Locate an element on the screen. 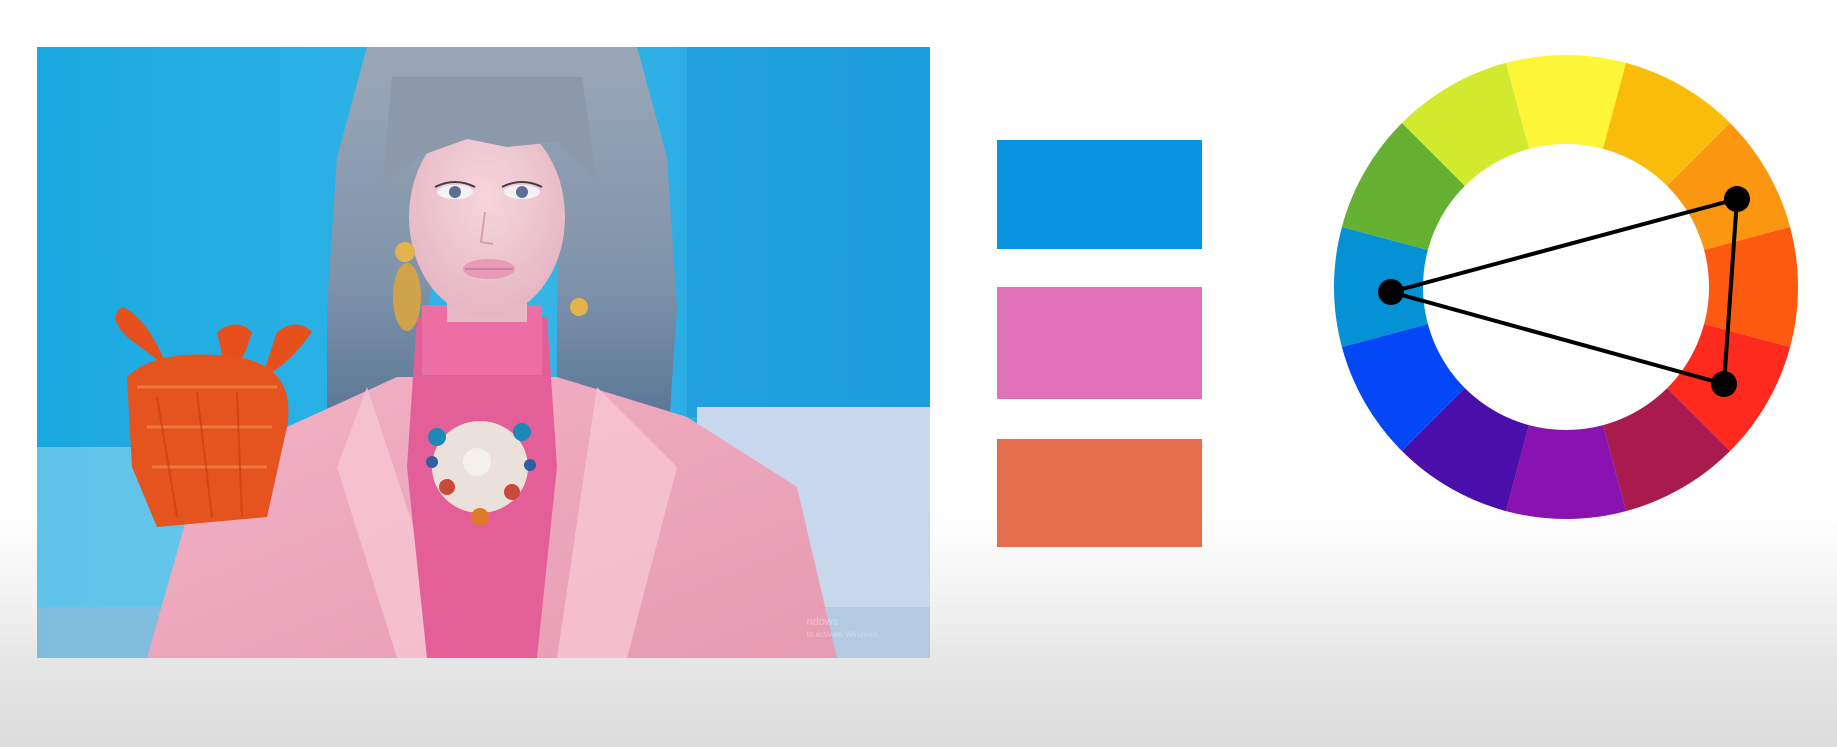 This screenshot has width=1837, height=747. color-wheel-center is located at coordinates (1566, 287).